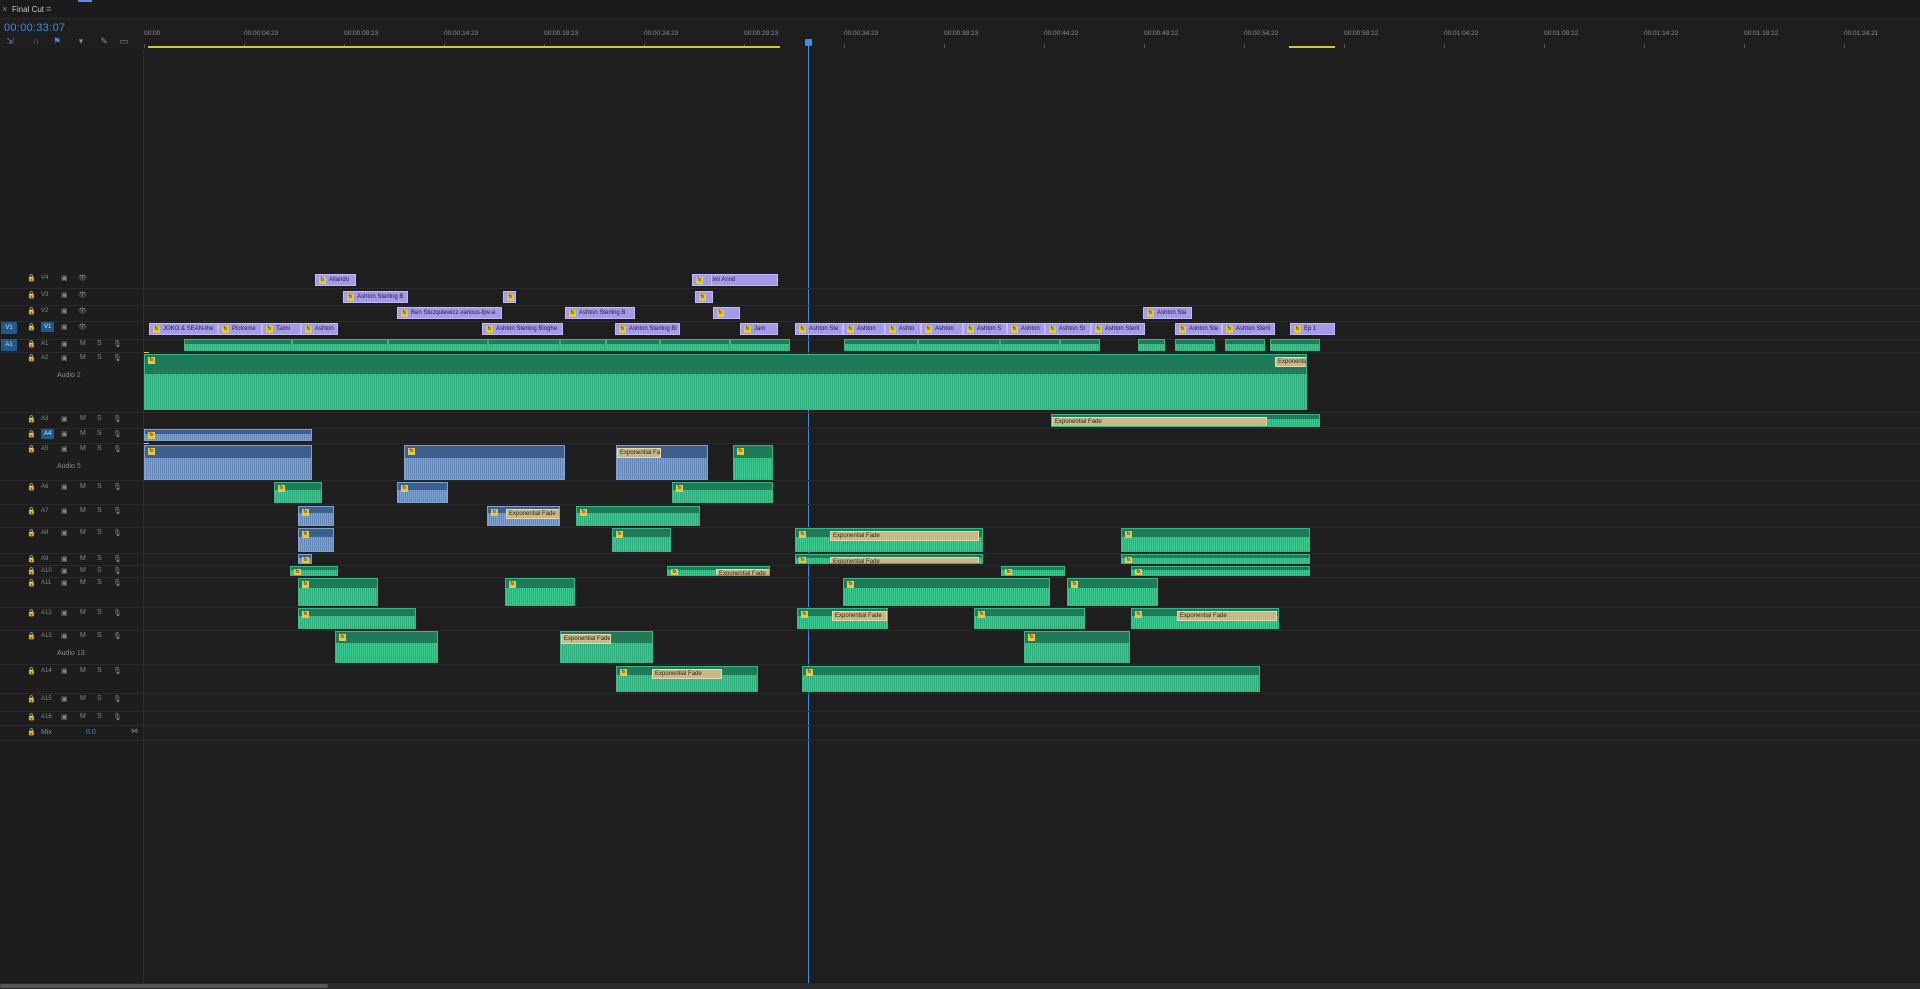  I want to click on video-clip: fx Pictreme, so click(240, 329).